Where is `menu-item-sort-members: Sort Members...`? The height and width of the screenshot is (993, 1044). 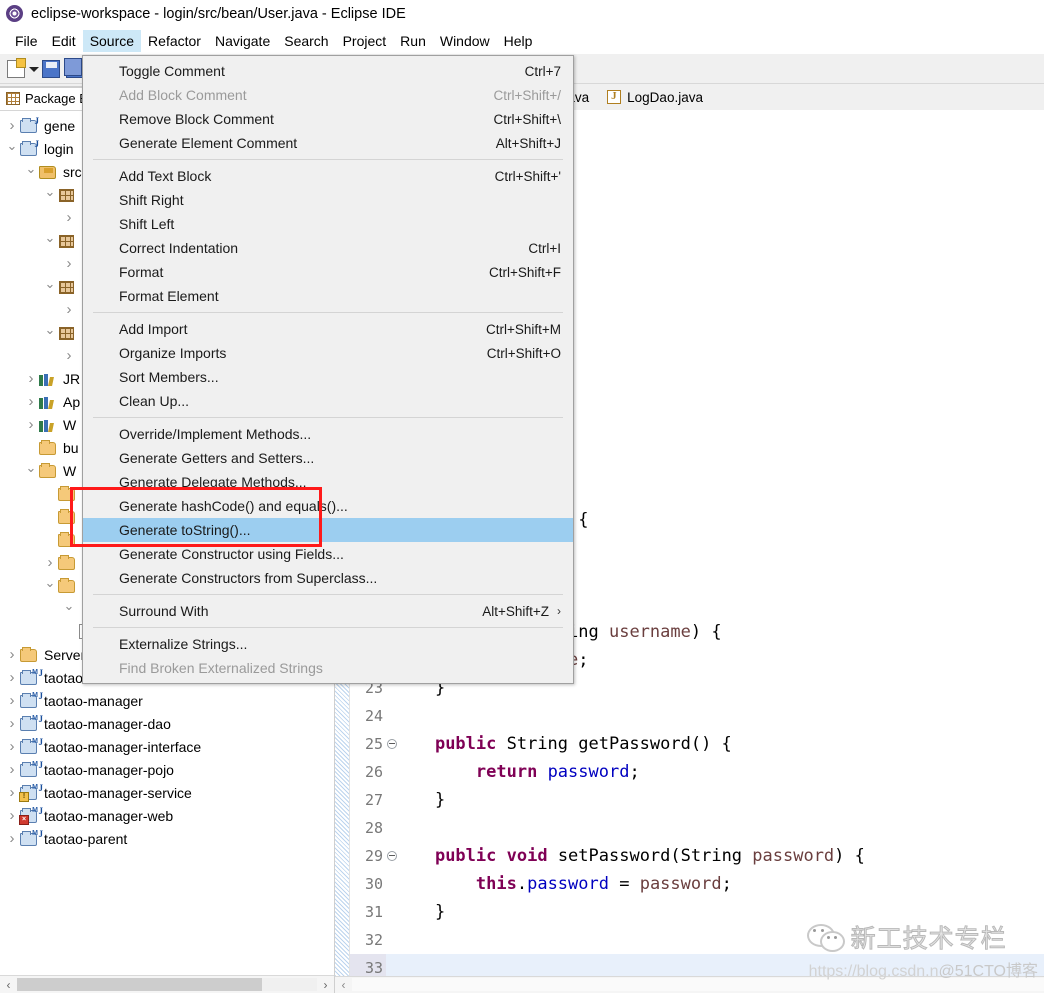
menu-item-sort-members: Sort Members... is located at coordinates (328, 377).